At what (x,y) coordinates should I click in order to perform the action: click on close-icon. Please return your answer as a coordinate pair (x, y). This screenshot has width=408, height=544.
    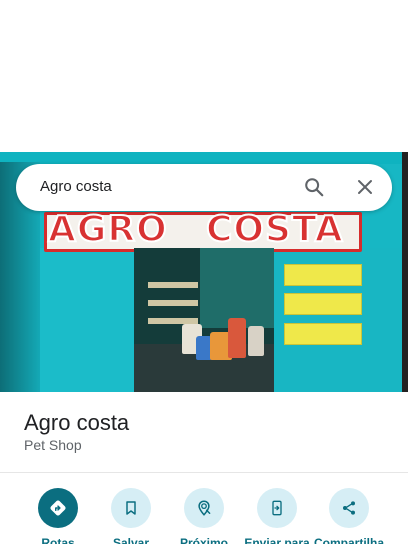
    Looking at the image, I should click on (365, 187).